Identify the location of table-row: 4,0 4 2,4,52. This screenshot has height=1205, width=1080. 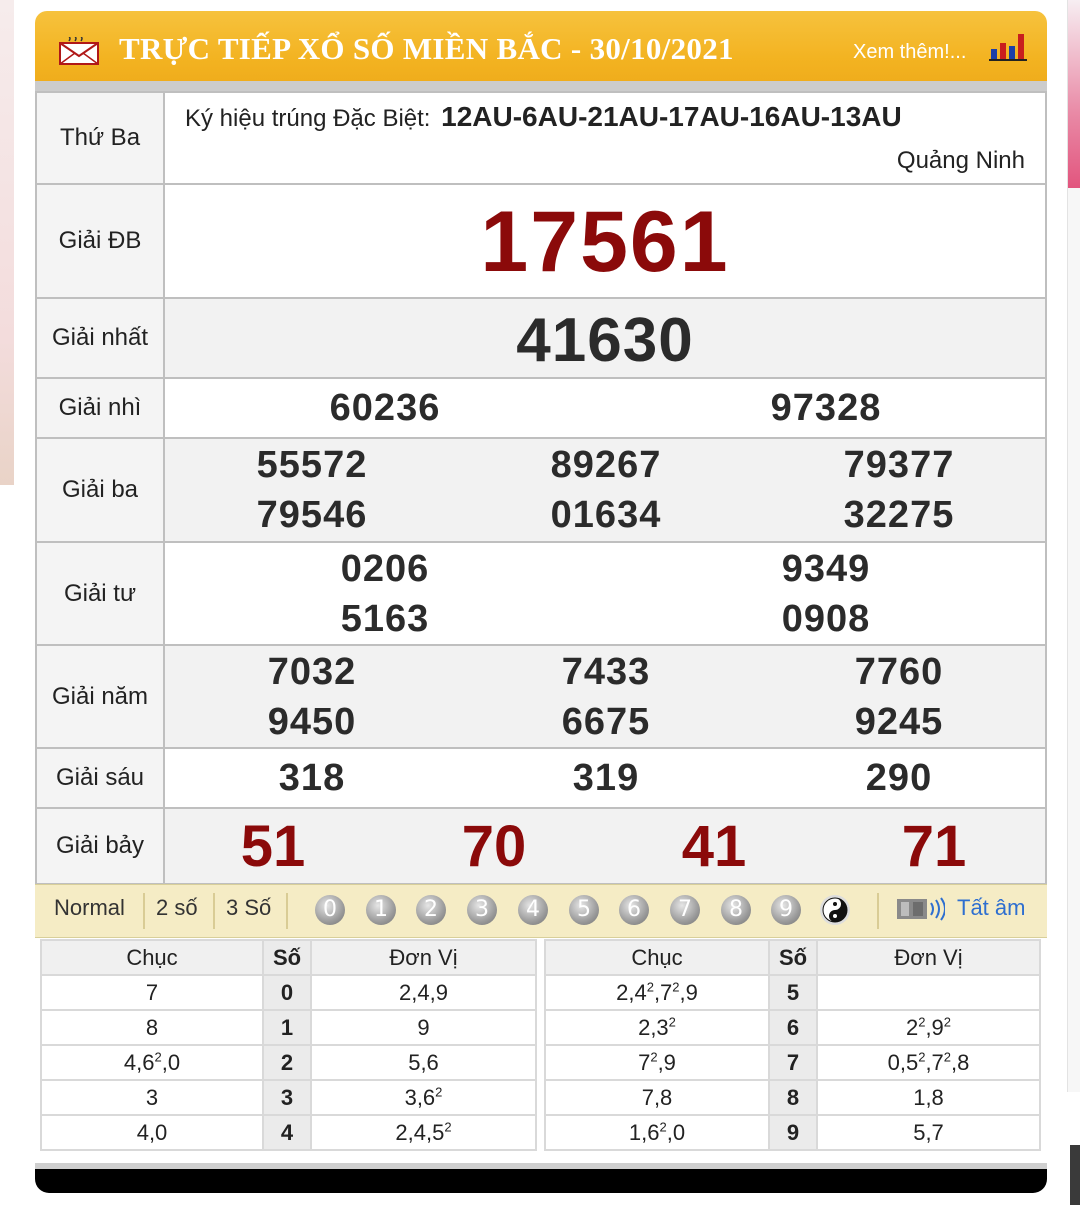
(288, 1132).